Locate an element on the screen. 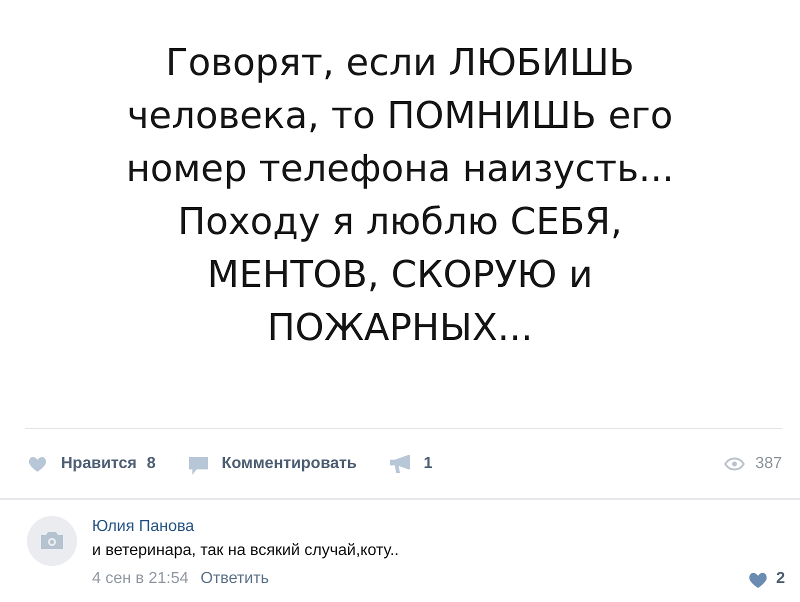 The width and height of the screenshot is (800, 602). megaphone-icon is located at coordinates (400, 463).